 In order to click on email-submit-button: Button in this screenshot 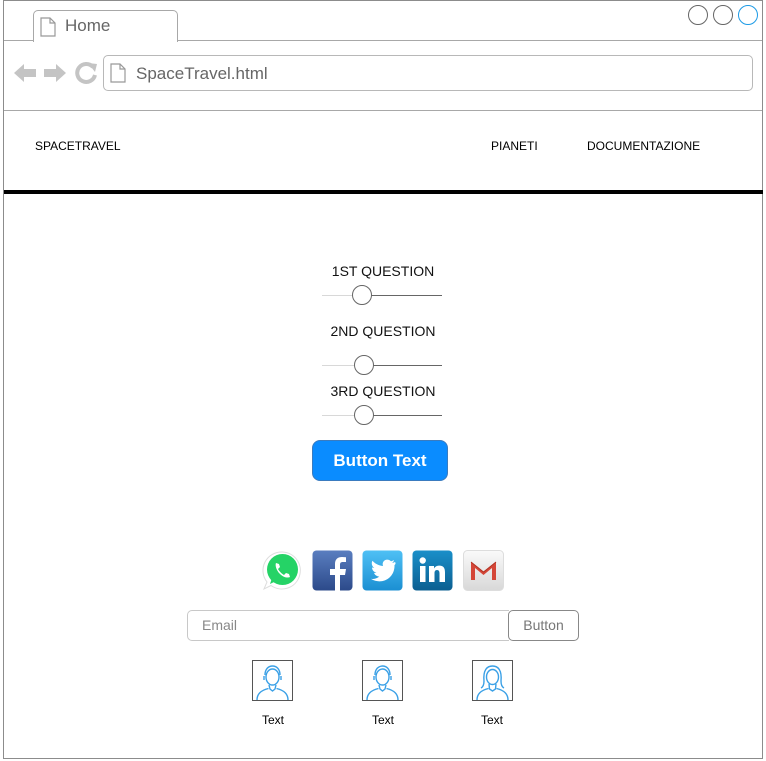, I will do `click(543, 625)`.